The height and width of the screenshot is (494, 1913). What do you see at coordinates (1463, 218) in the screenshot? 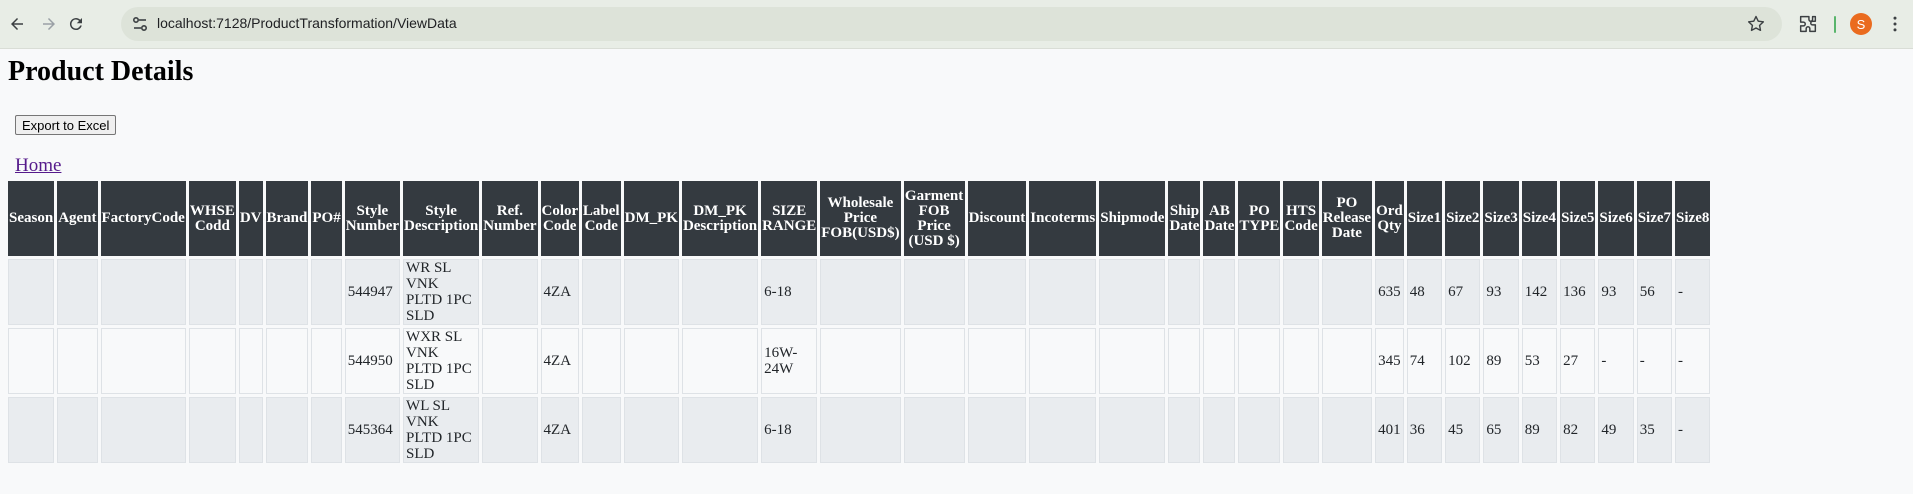
I see `column-header: Size2` at bounding box center [1463, 218].